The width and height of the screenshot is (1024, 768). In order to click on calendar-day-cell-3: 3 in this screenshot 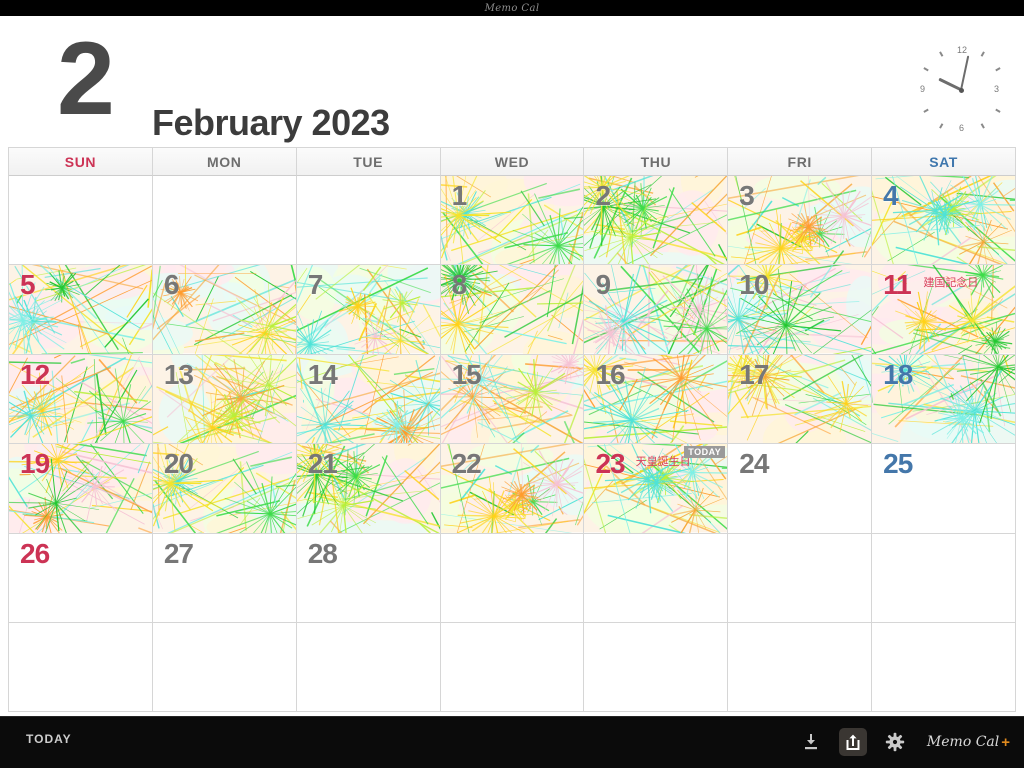, I will do `click(800, 221)`.